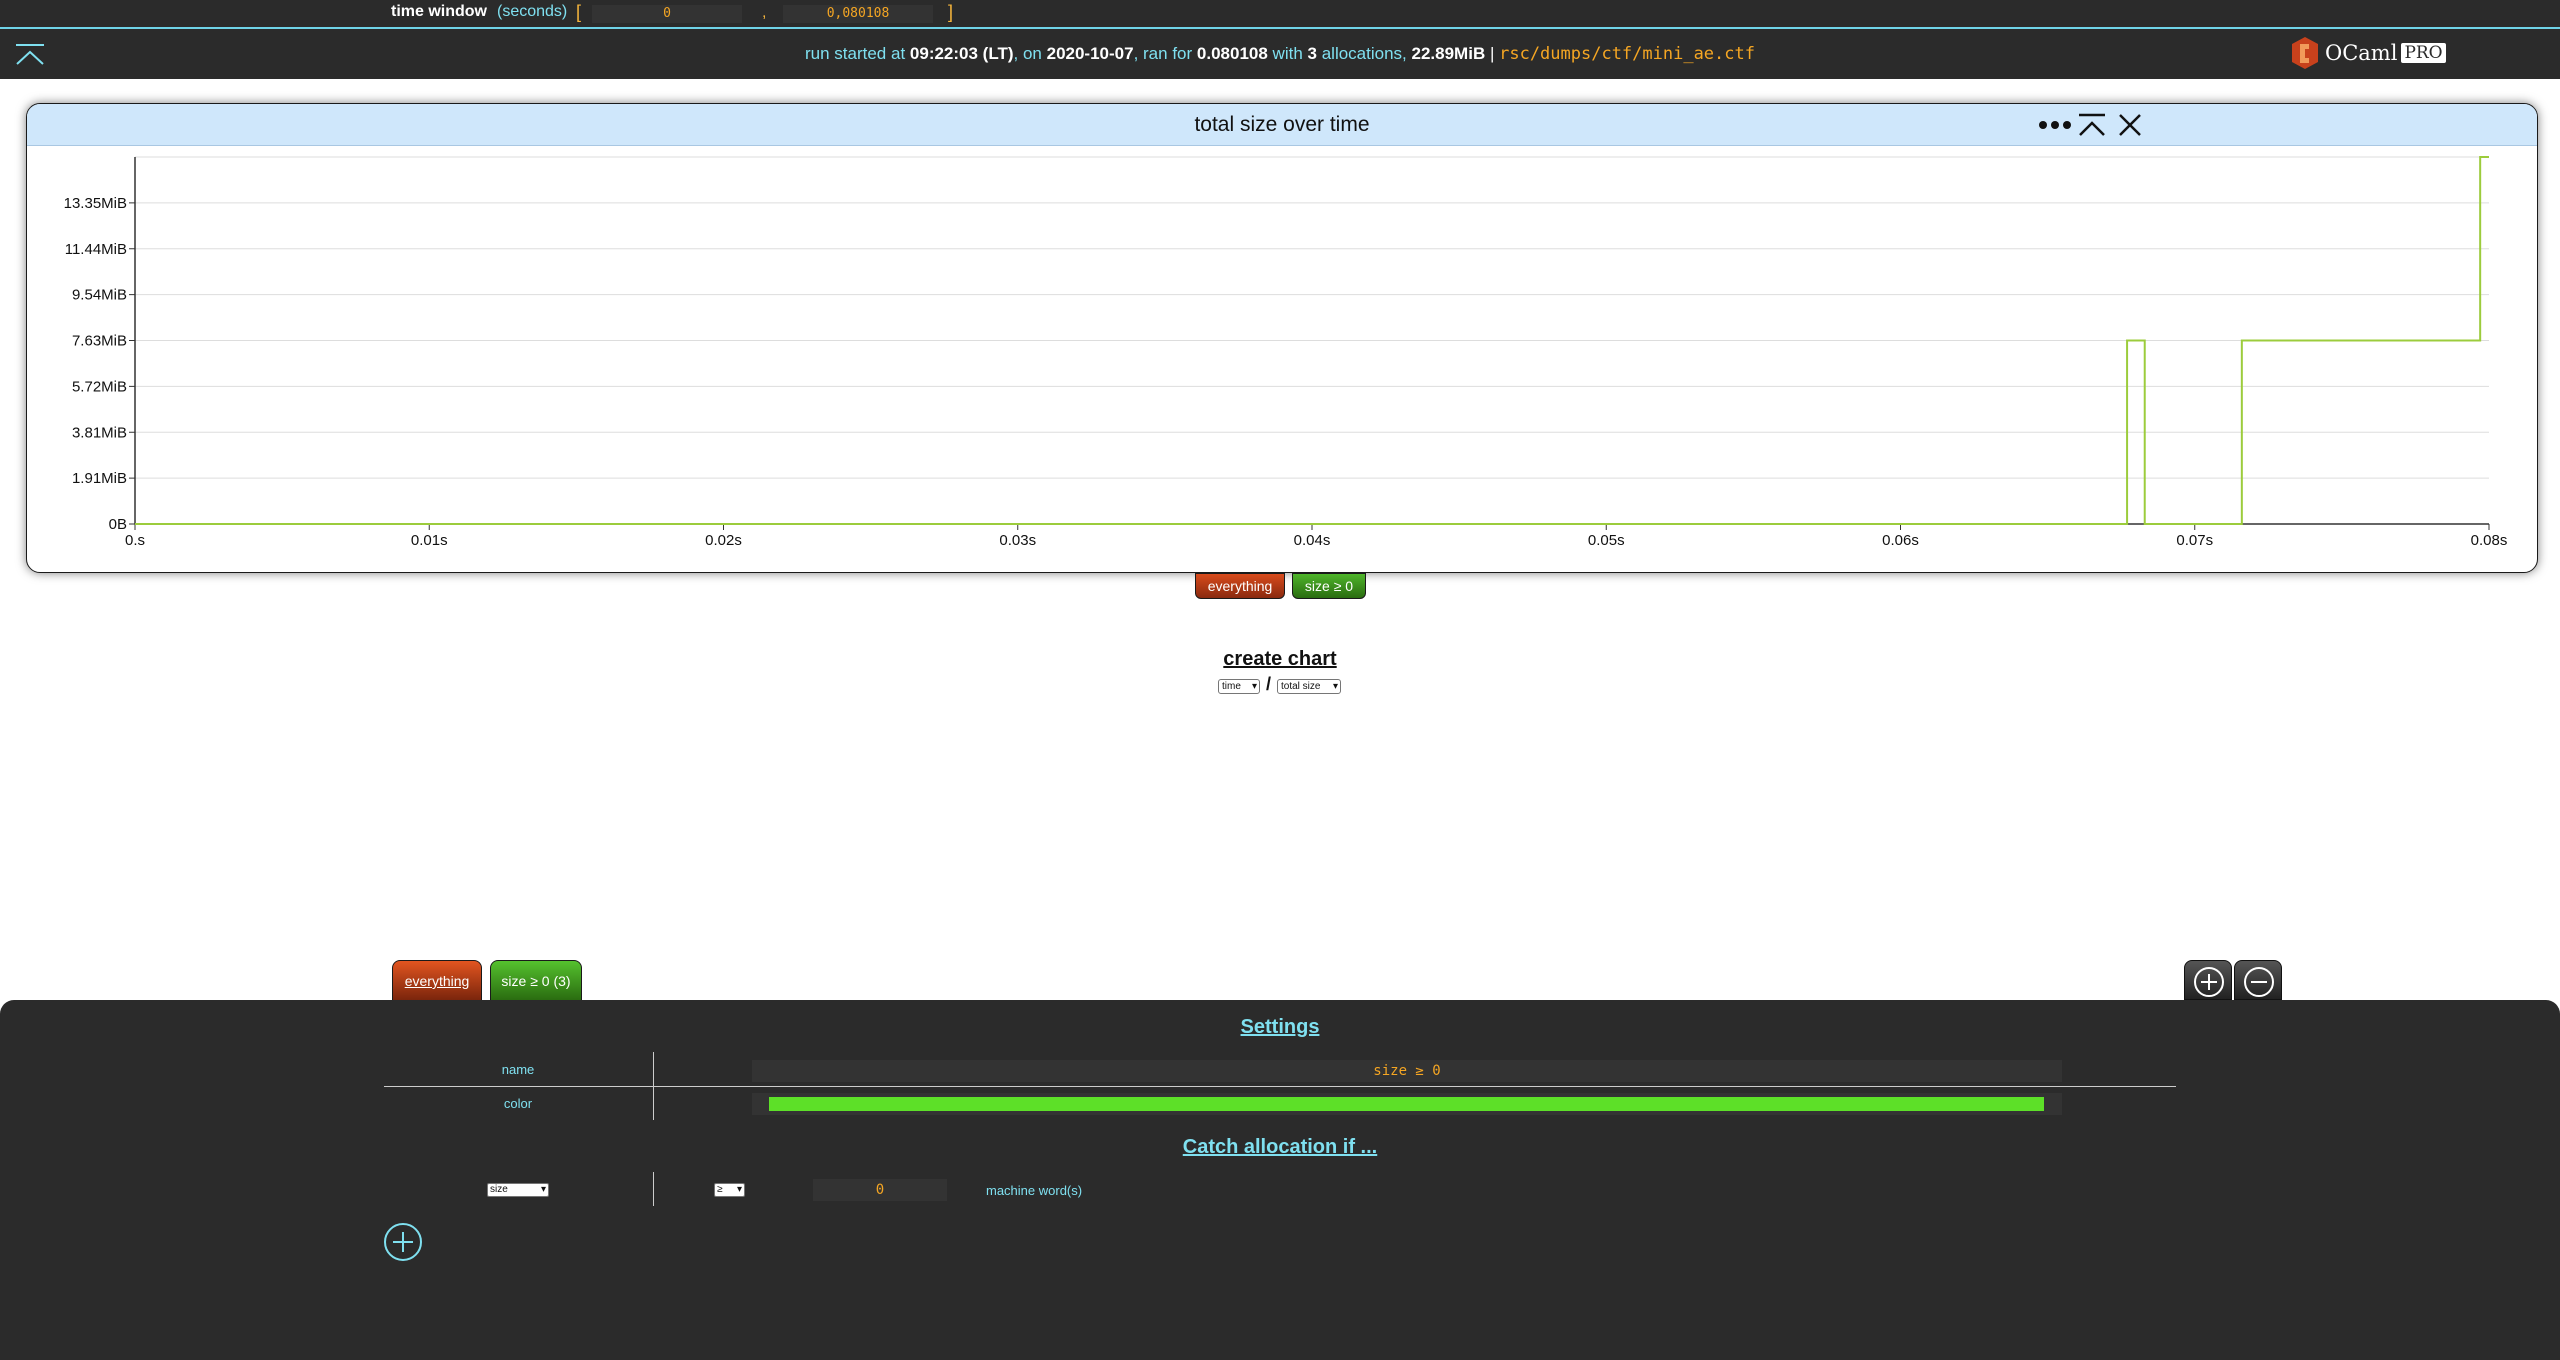 The image size is (2560, 1360). I want to click on chart-title: total size over time, so click(1282, 124).